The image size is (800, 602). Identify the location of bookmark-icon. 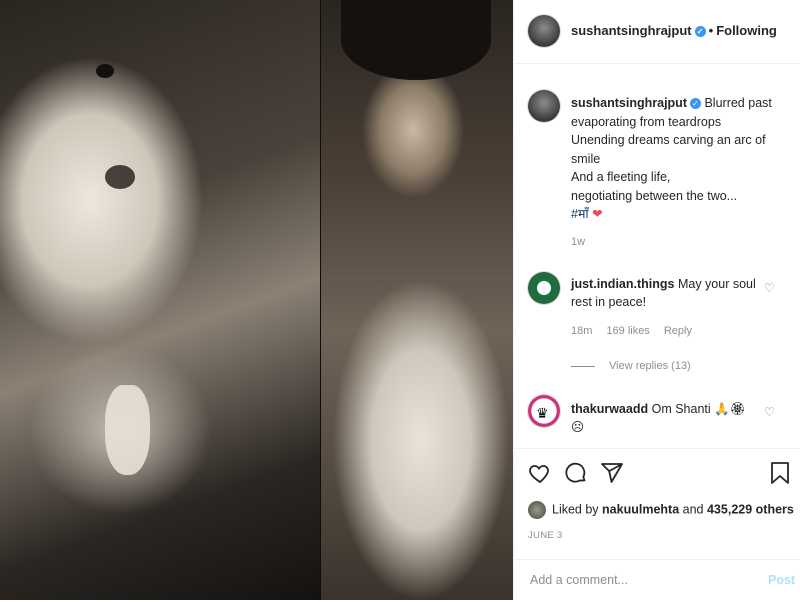
(780, 476).